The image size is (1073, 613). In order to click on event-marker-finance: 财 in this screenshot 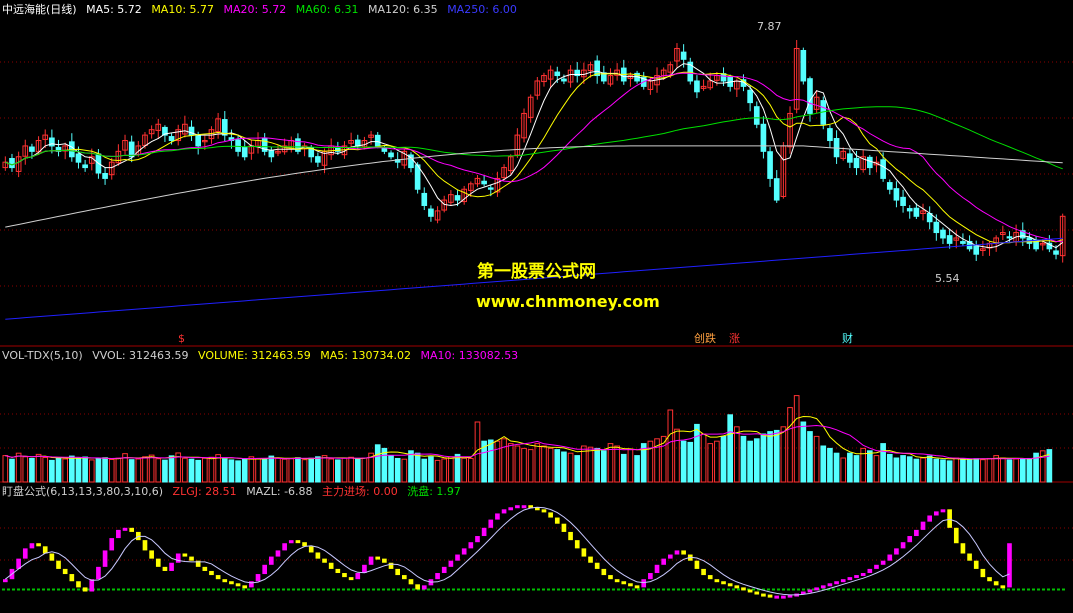, I will do `click(847, 338)`.